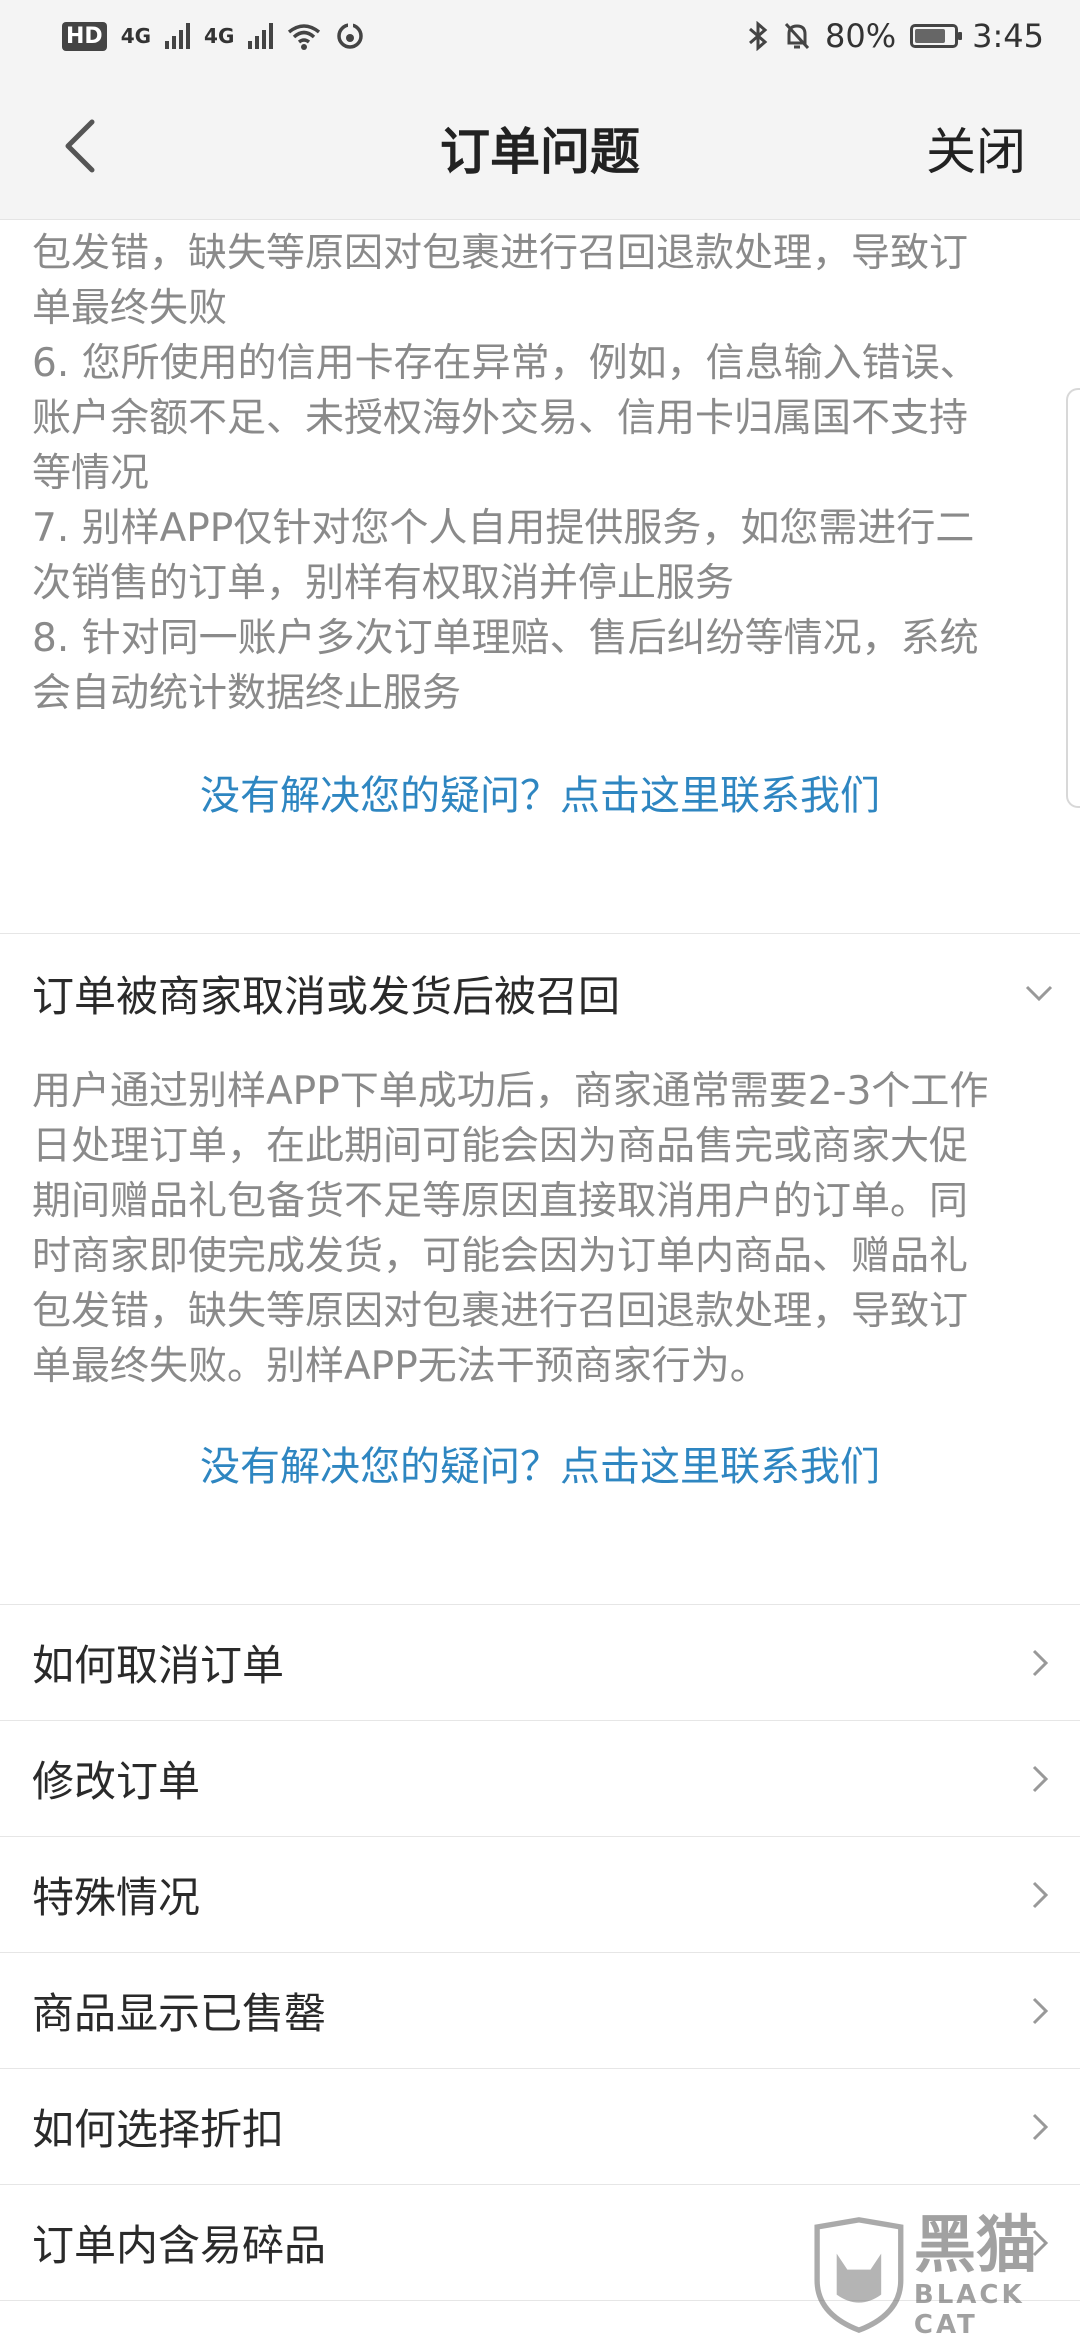 The image size is (1080, 2340). What do you see at coordinates (975, 2244) in the screenshot?
I see `watermark-cn: 黑猫` at bounding box center [975, 2244].